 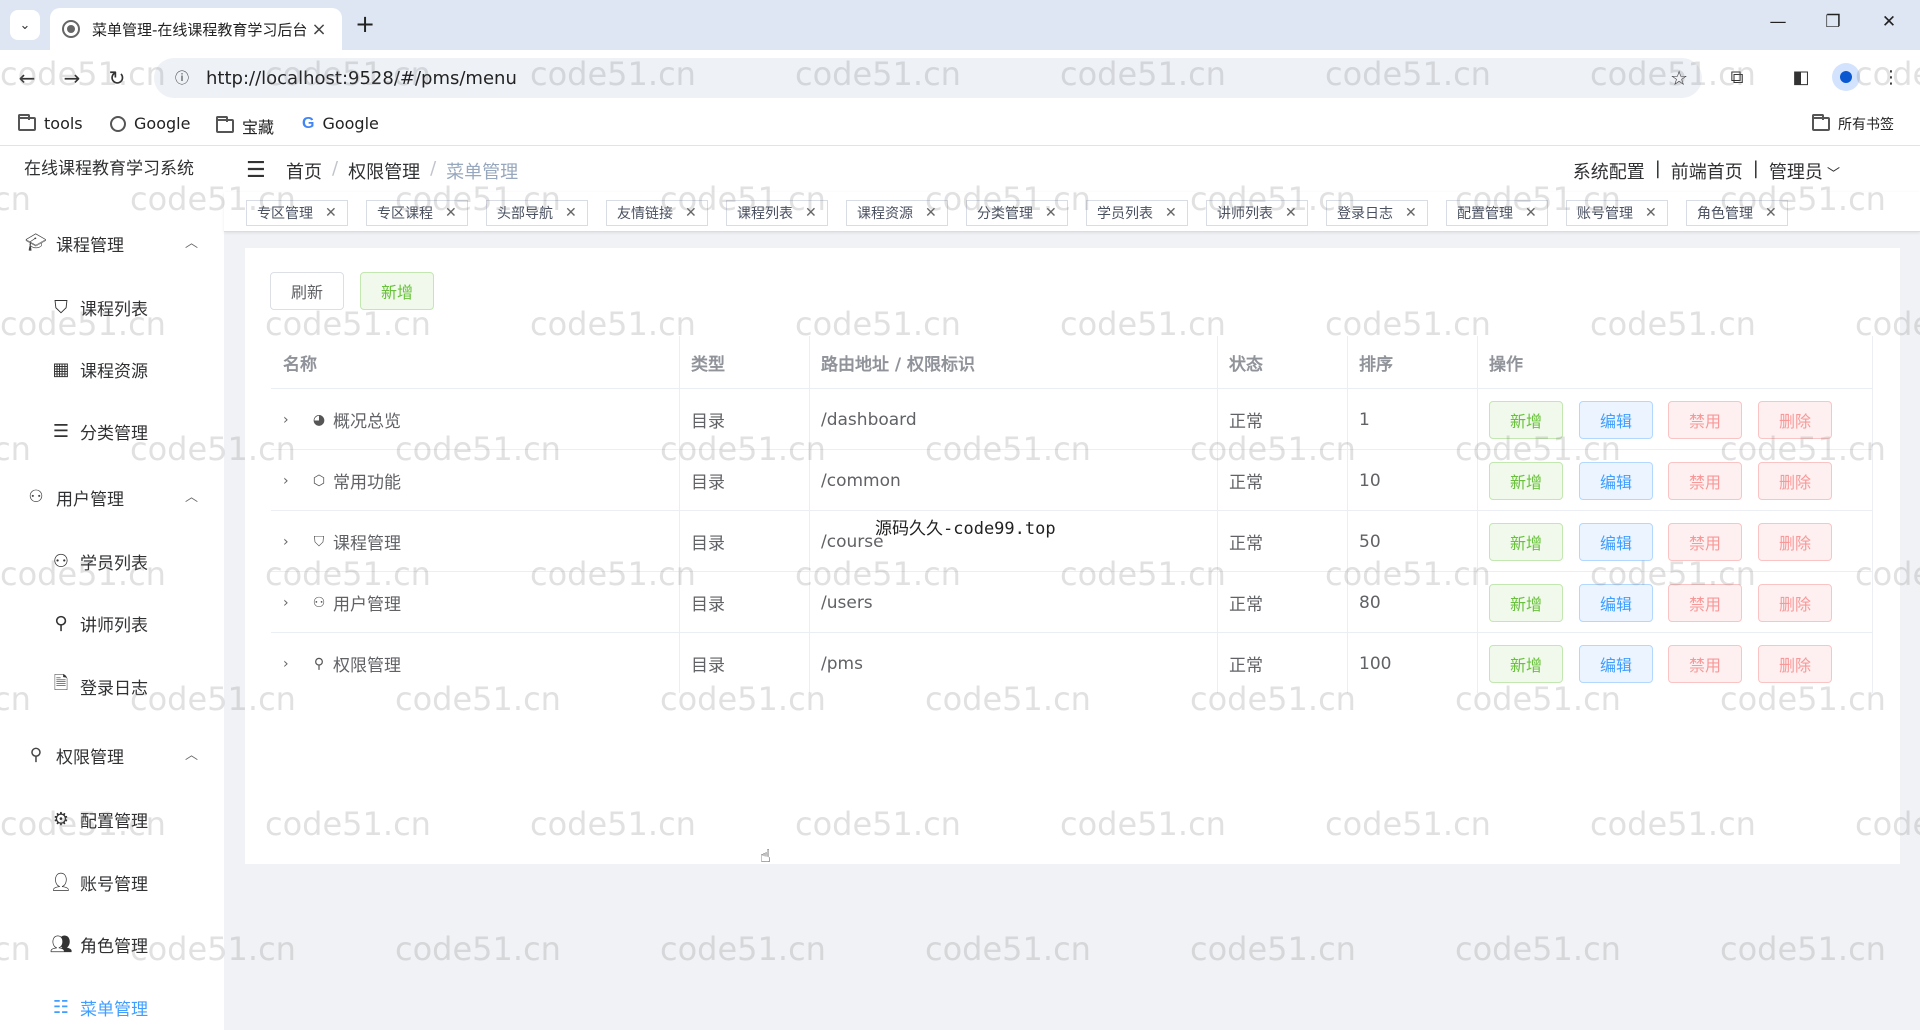 What do you see at coordinates (1778, 22) in the screenshot?
I see `minimize-button: —` at bounding box center [1778, 22].